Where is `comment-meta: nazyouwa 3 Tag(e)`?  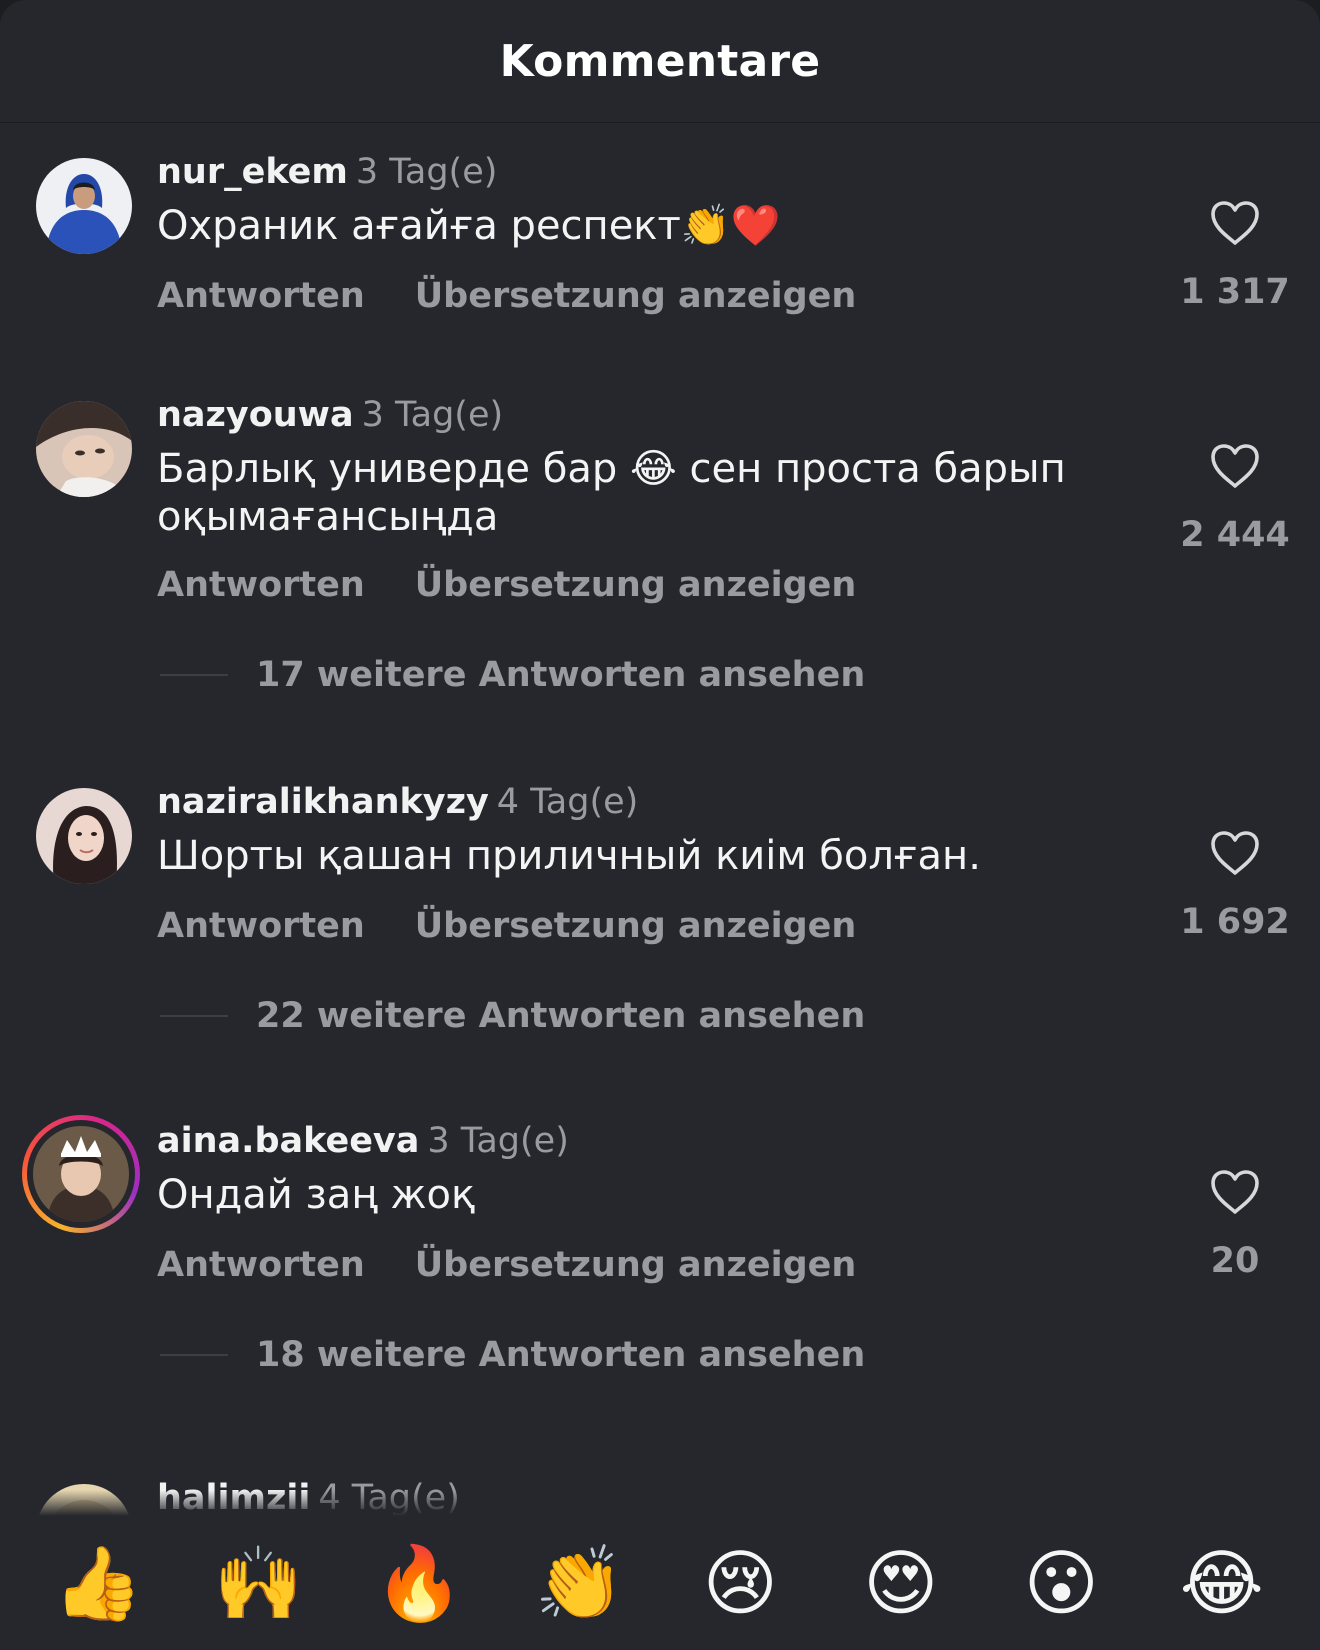 comment-meta: nazyouwa 3 Tag(e) is located at coordinates (330, 415).